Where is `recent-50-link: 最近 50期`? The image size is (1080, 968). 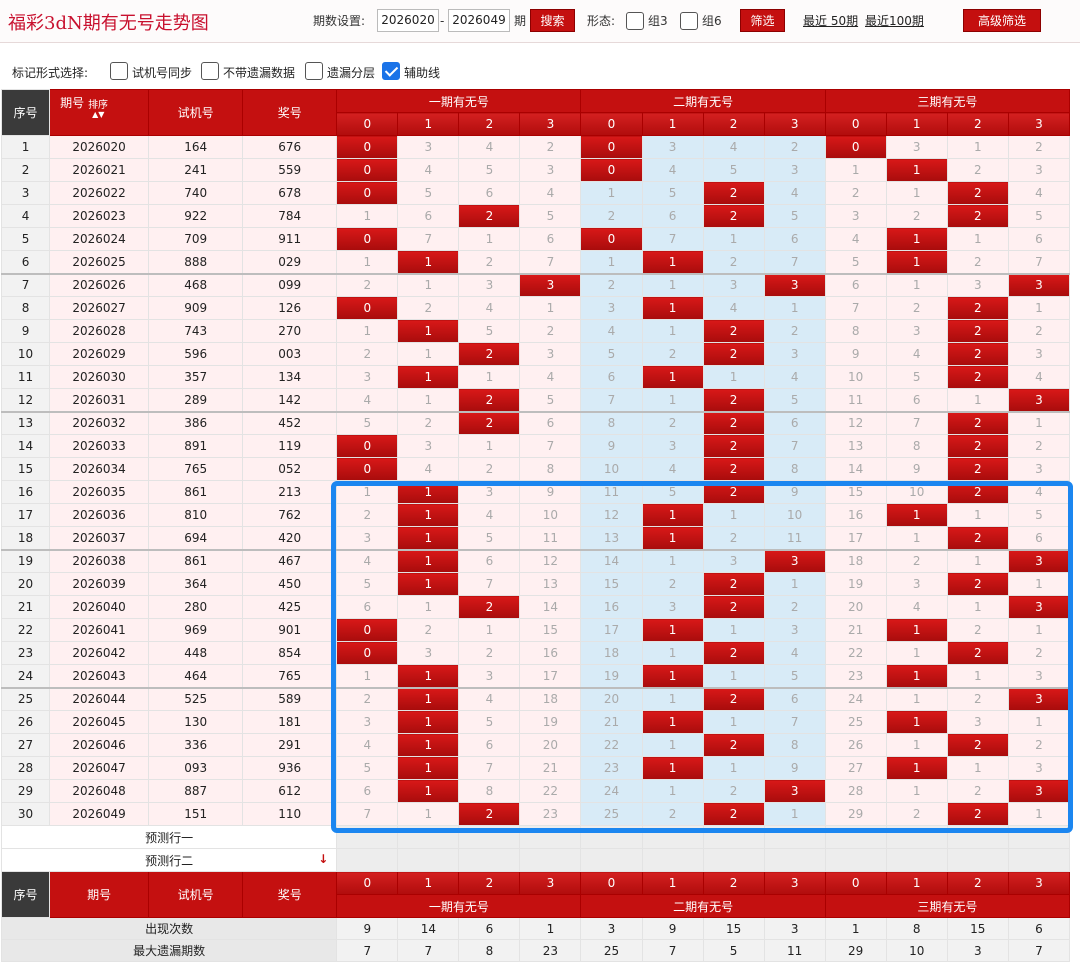 recent-50-link: 最近 50期 is located at coordinates (830, 20).